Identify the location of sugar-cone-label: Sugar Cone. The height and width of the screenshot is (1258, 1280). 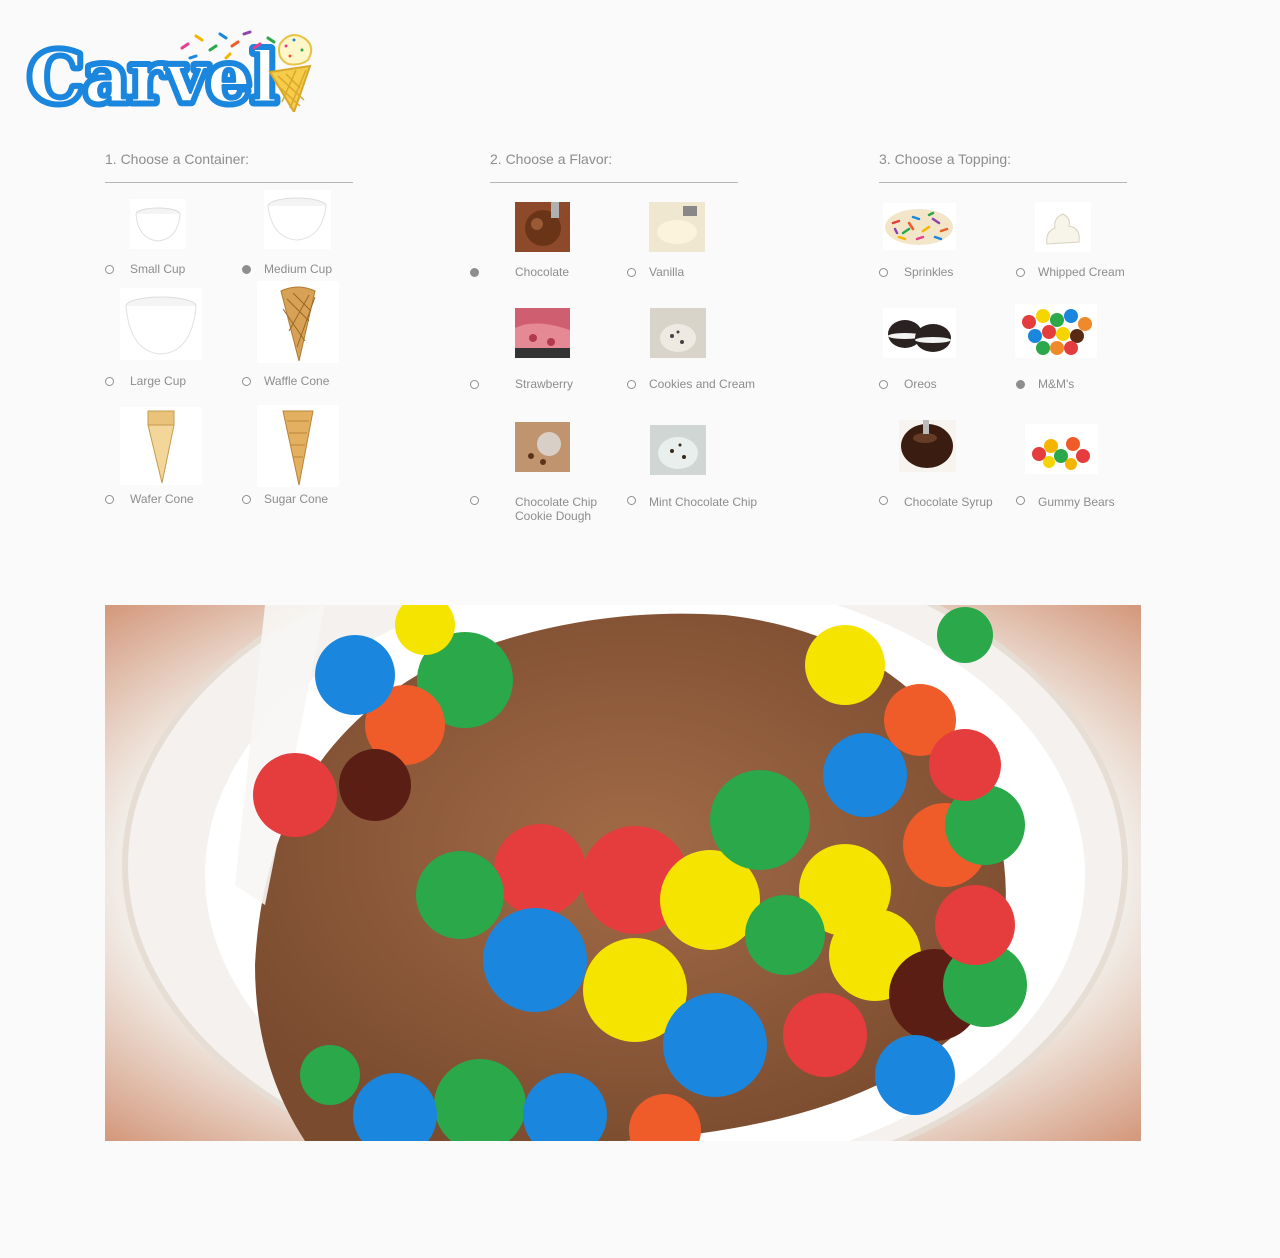
(296, 499).